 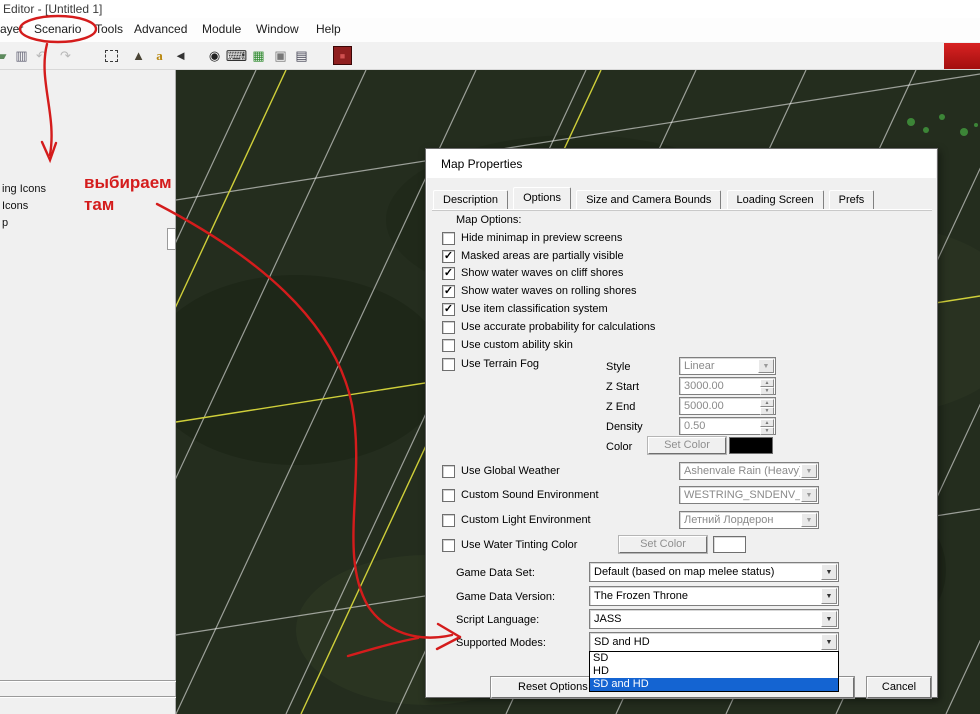 What do you see at coordinates (542, 198) in the screenshot?
I see `tab-options: Options` at bounding box center [542, 198].